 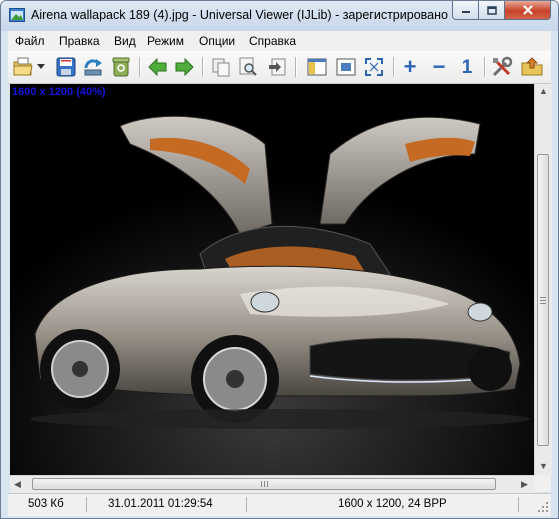 I want to click on maximize-icon, so click(x=491, y=10).